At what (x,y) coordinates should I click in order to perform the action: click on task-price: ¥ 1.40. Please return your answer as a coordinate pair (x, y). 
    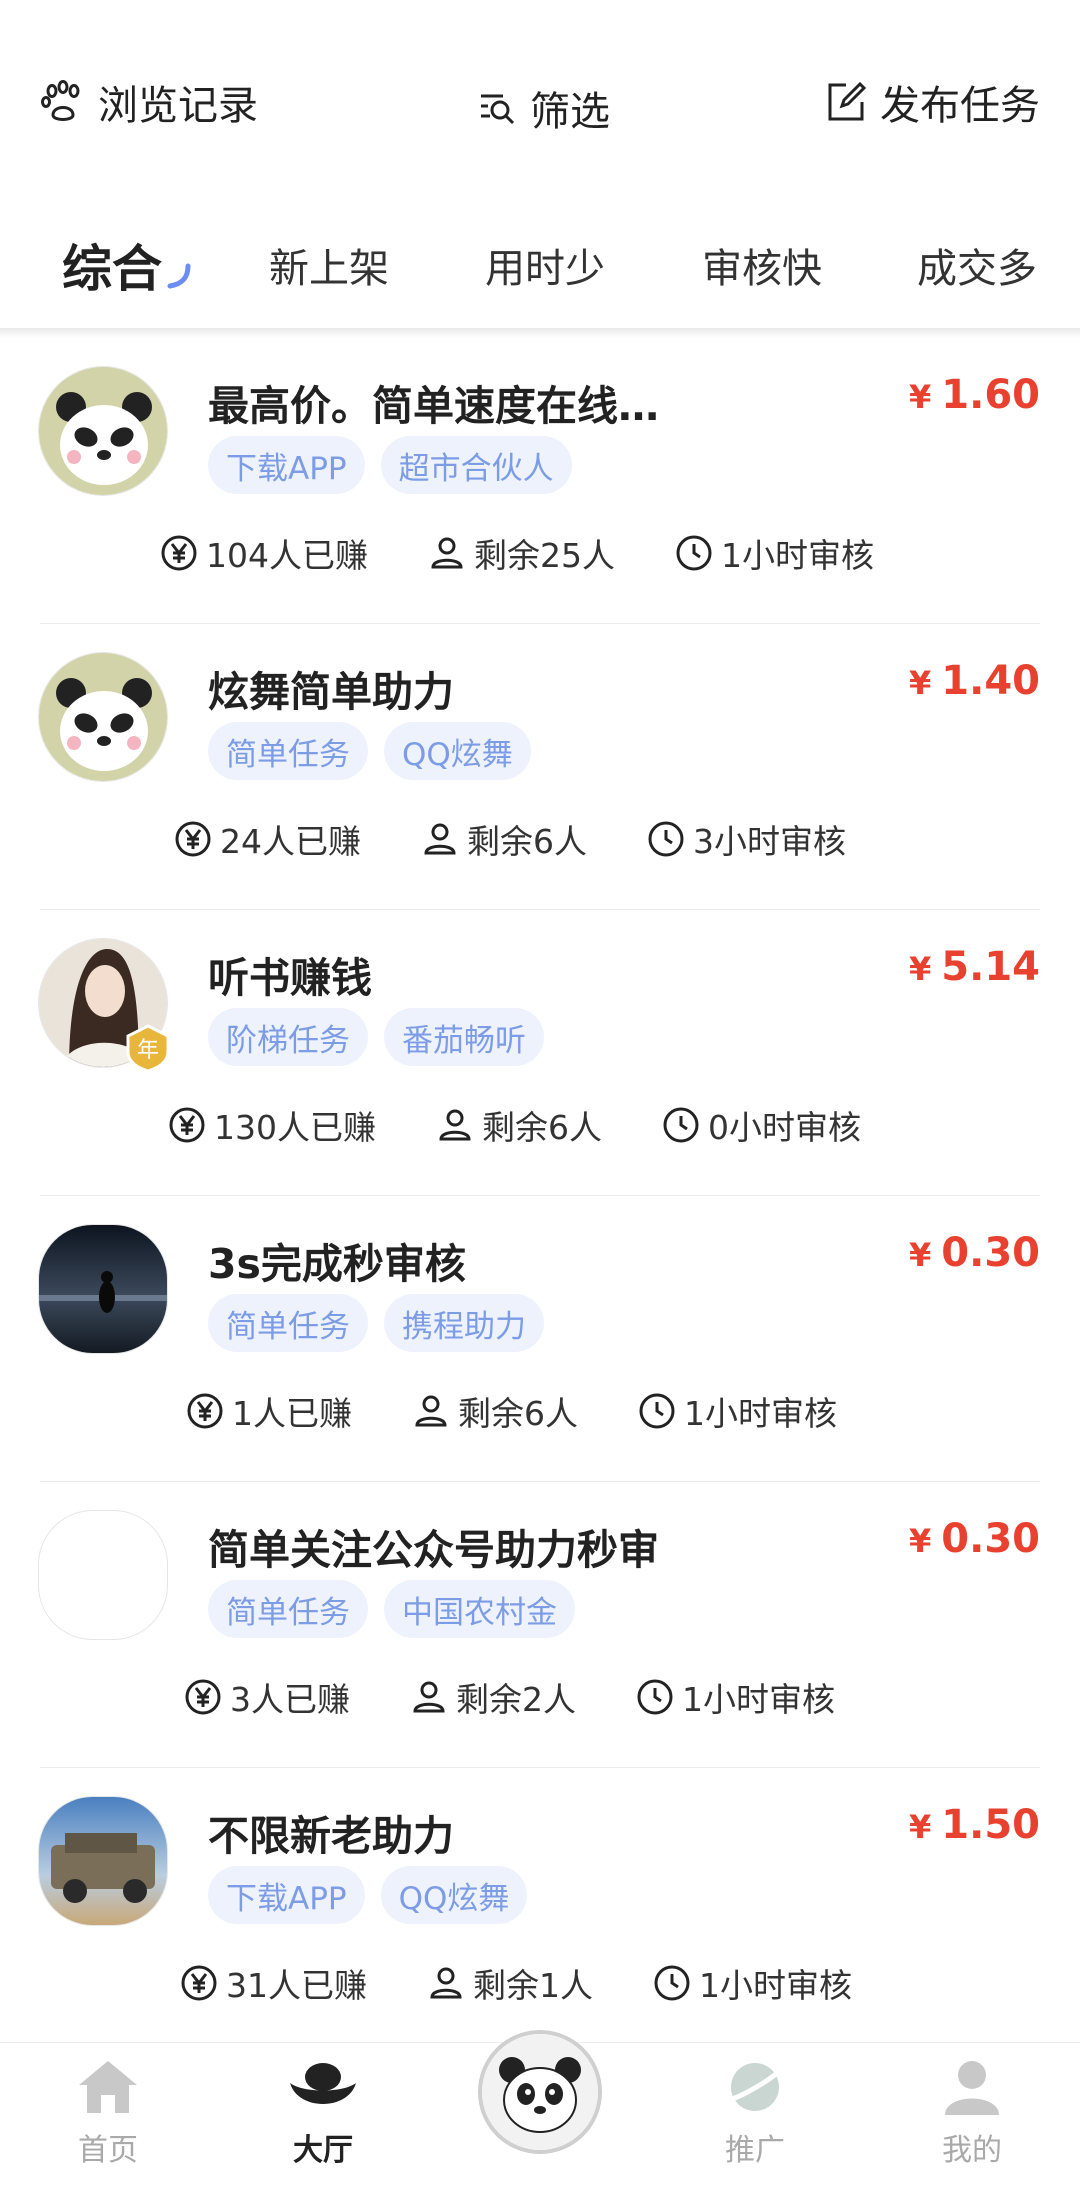
    Looking at the image, I should click on (974, 681).